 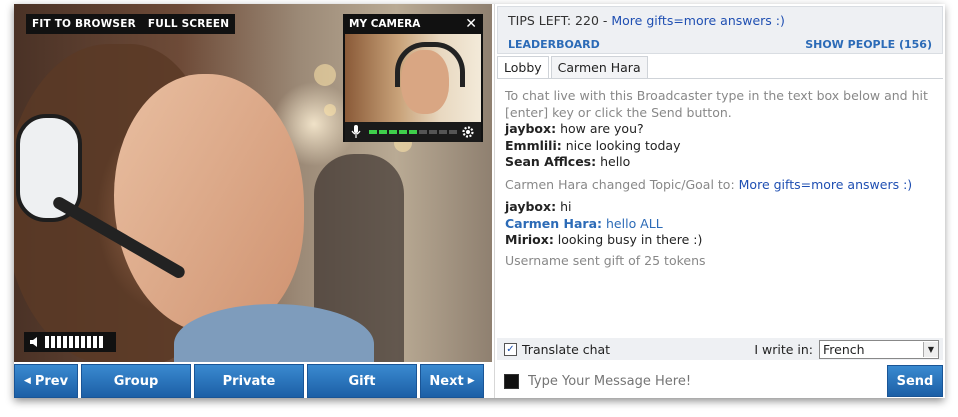 I want to click on my-camera-panel: MY CAMERA ✕, so click(x=413, y=78).